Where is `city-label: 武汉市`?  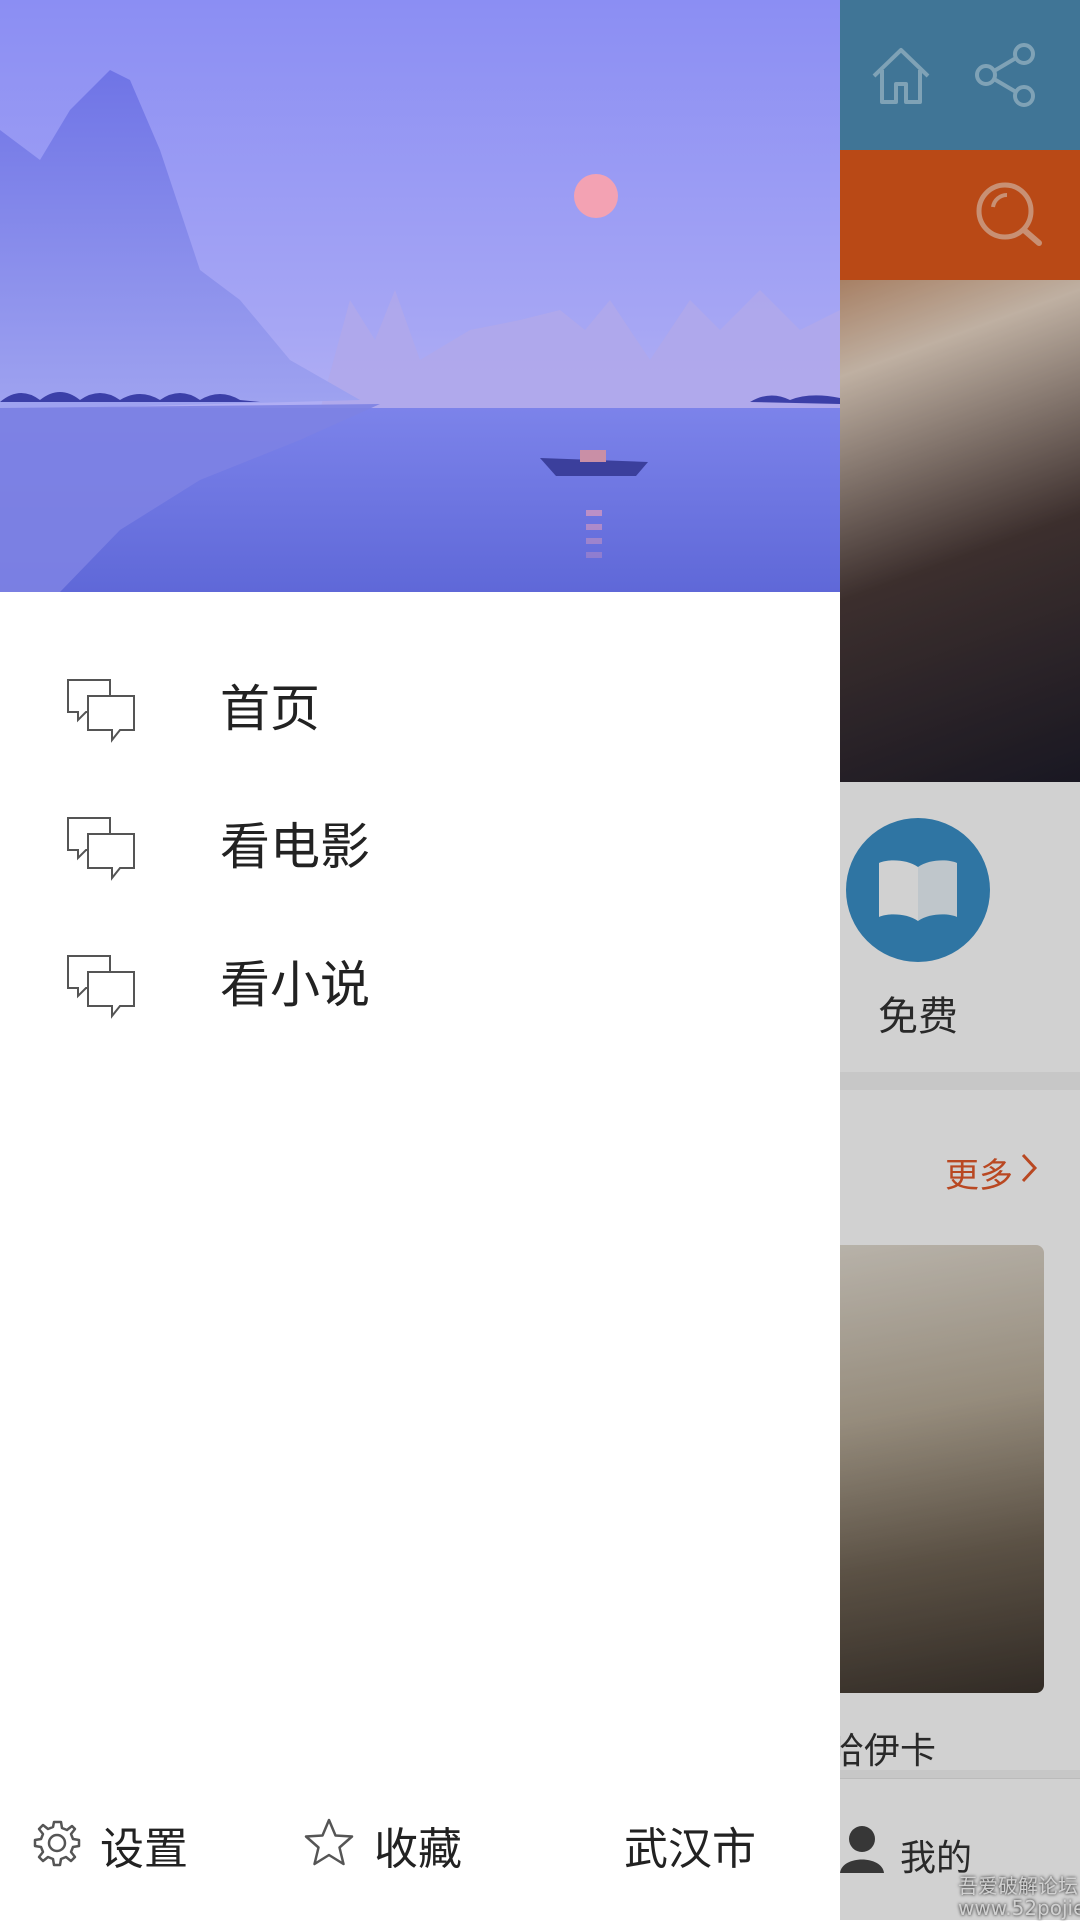
city-label: 武汉市 is located at coordinates (690, 1849).